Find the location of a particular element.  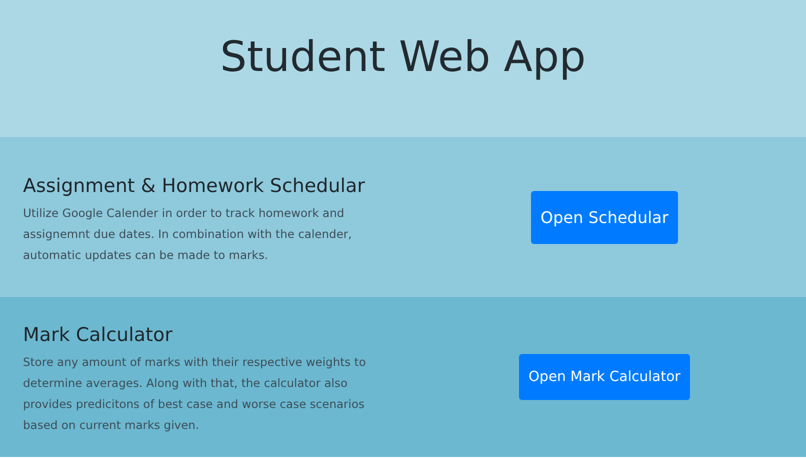

section-heading: Assignment & Homework Schedular is located at coordinates (194, 185).